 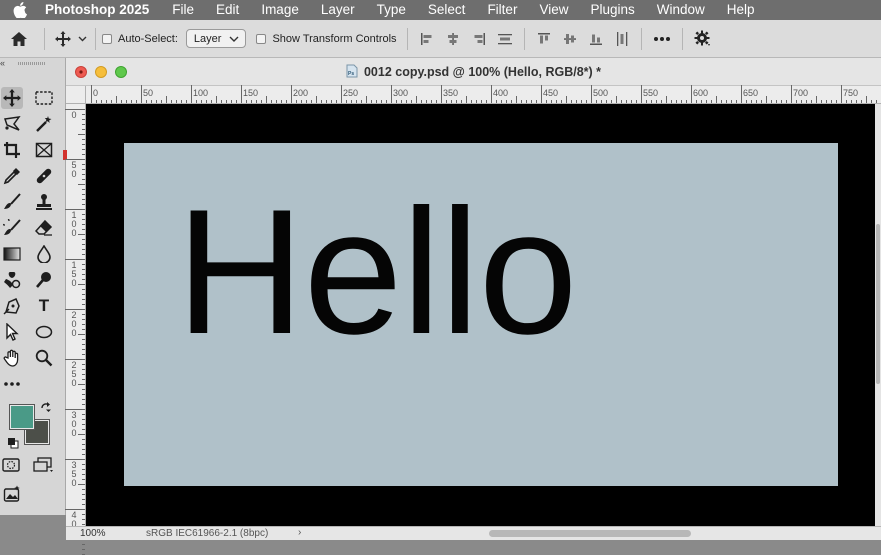 What do you see at coordinates (473, 72) in the screenshot?
I see `document-title-bar: Ps 0012 copy.psd @ 100% (Hello, RGB/8*) *` at bounding box center [473, 72].